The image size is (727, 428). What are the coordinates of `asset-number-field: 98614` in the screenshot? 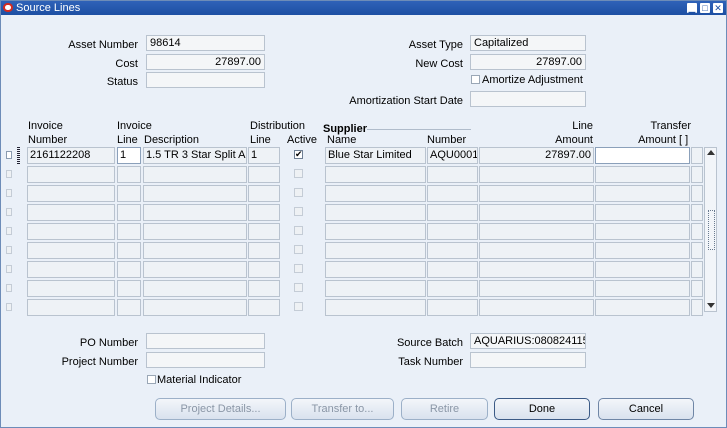 It's located at (205, 43).